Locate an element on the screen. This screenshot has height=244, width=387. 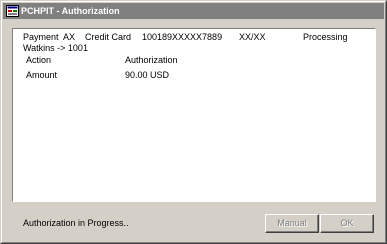
payment-label: Payment is located at coordinates (41, 37).